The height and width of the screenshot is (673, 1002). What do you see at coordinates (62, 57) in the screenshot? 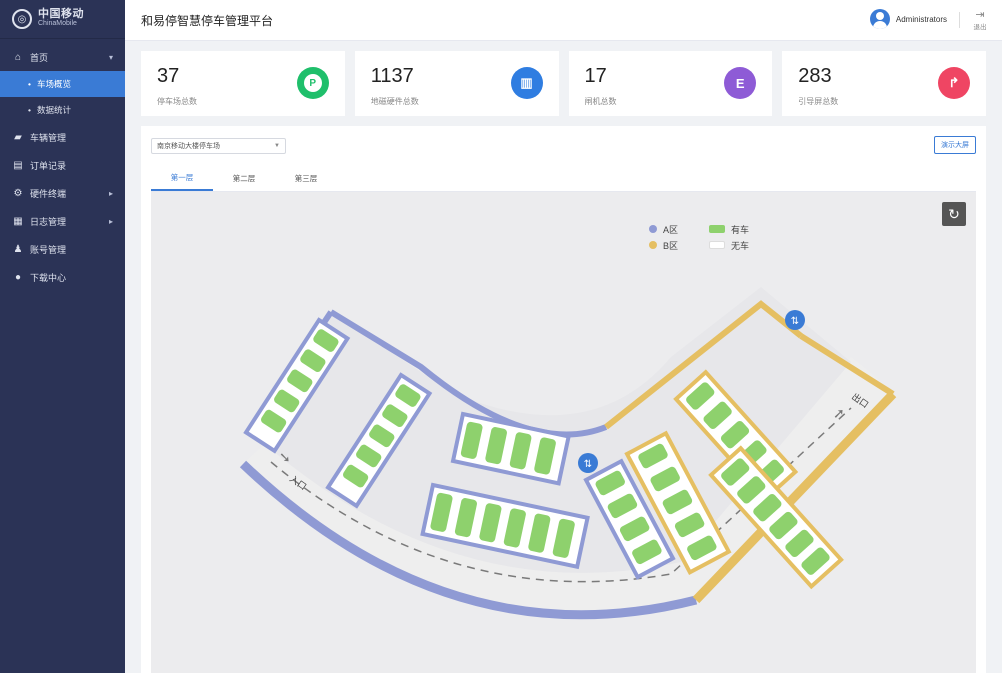
I see `sidebar-item-home: ⌂ 首页 ▾` at bounding box center [62, 57].